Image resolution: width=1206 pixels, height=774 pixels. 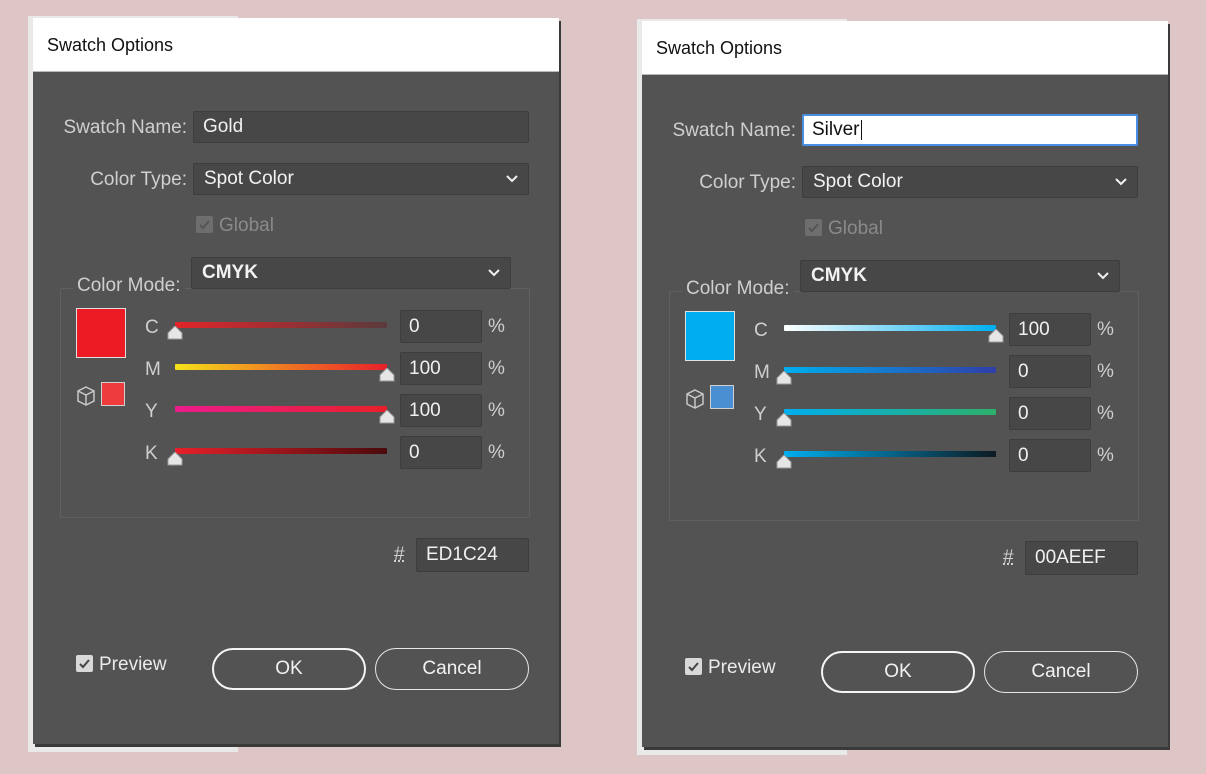 What do you see at coordinates (970, 130) in the screenshot?
I see `swatch-name-input: Silver` at bounding box center [970, 130].